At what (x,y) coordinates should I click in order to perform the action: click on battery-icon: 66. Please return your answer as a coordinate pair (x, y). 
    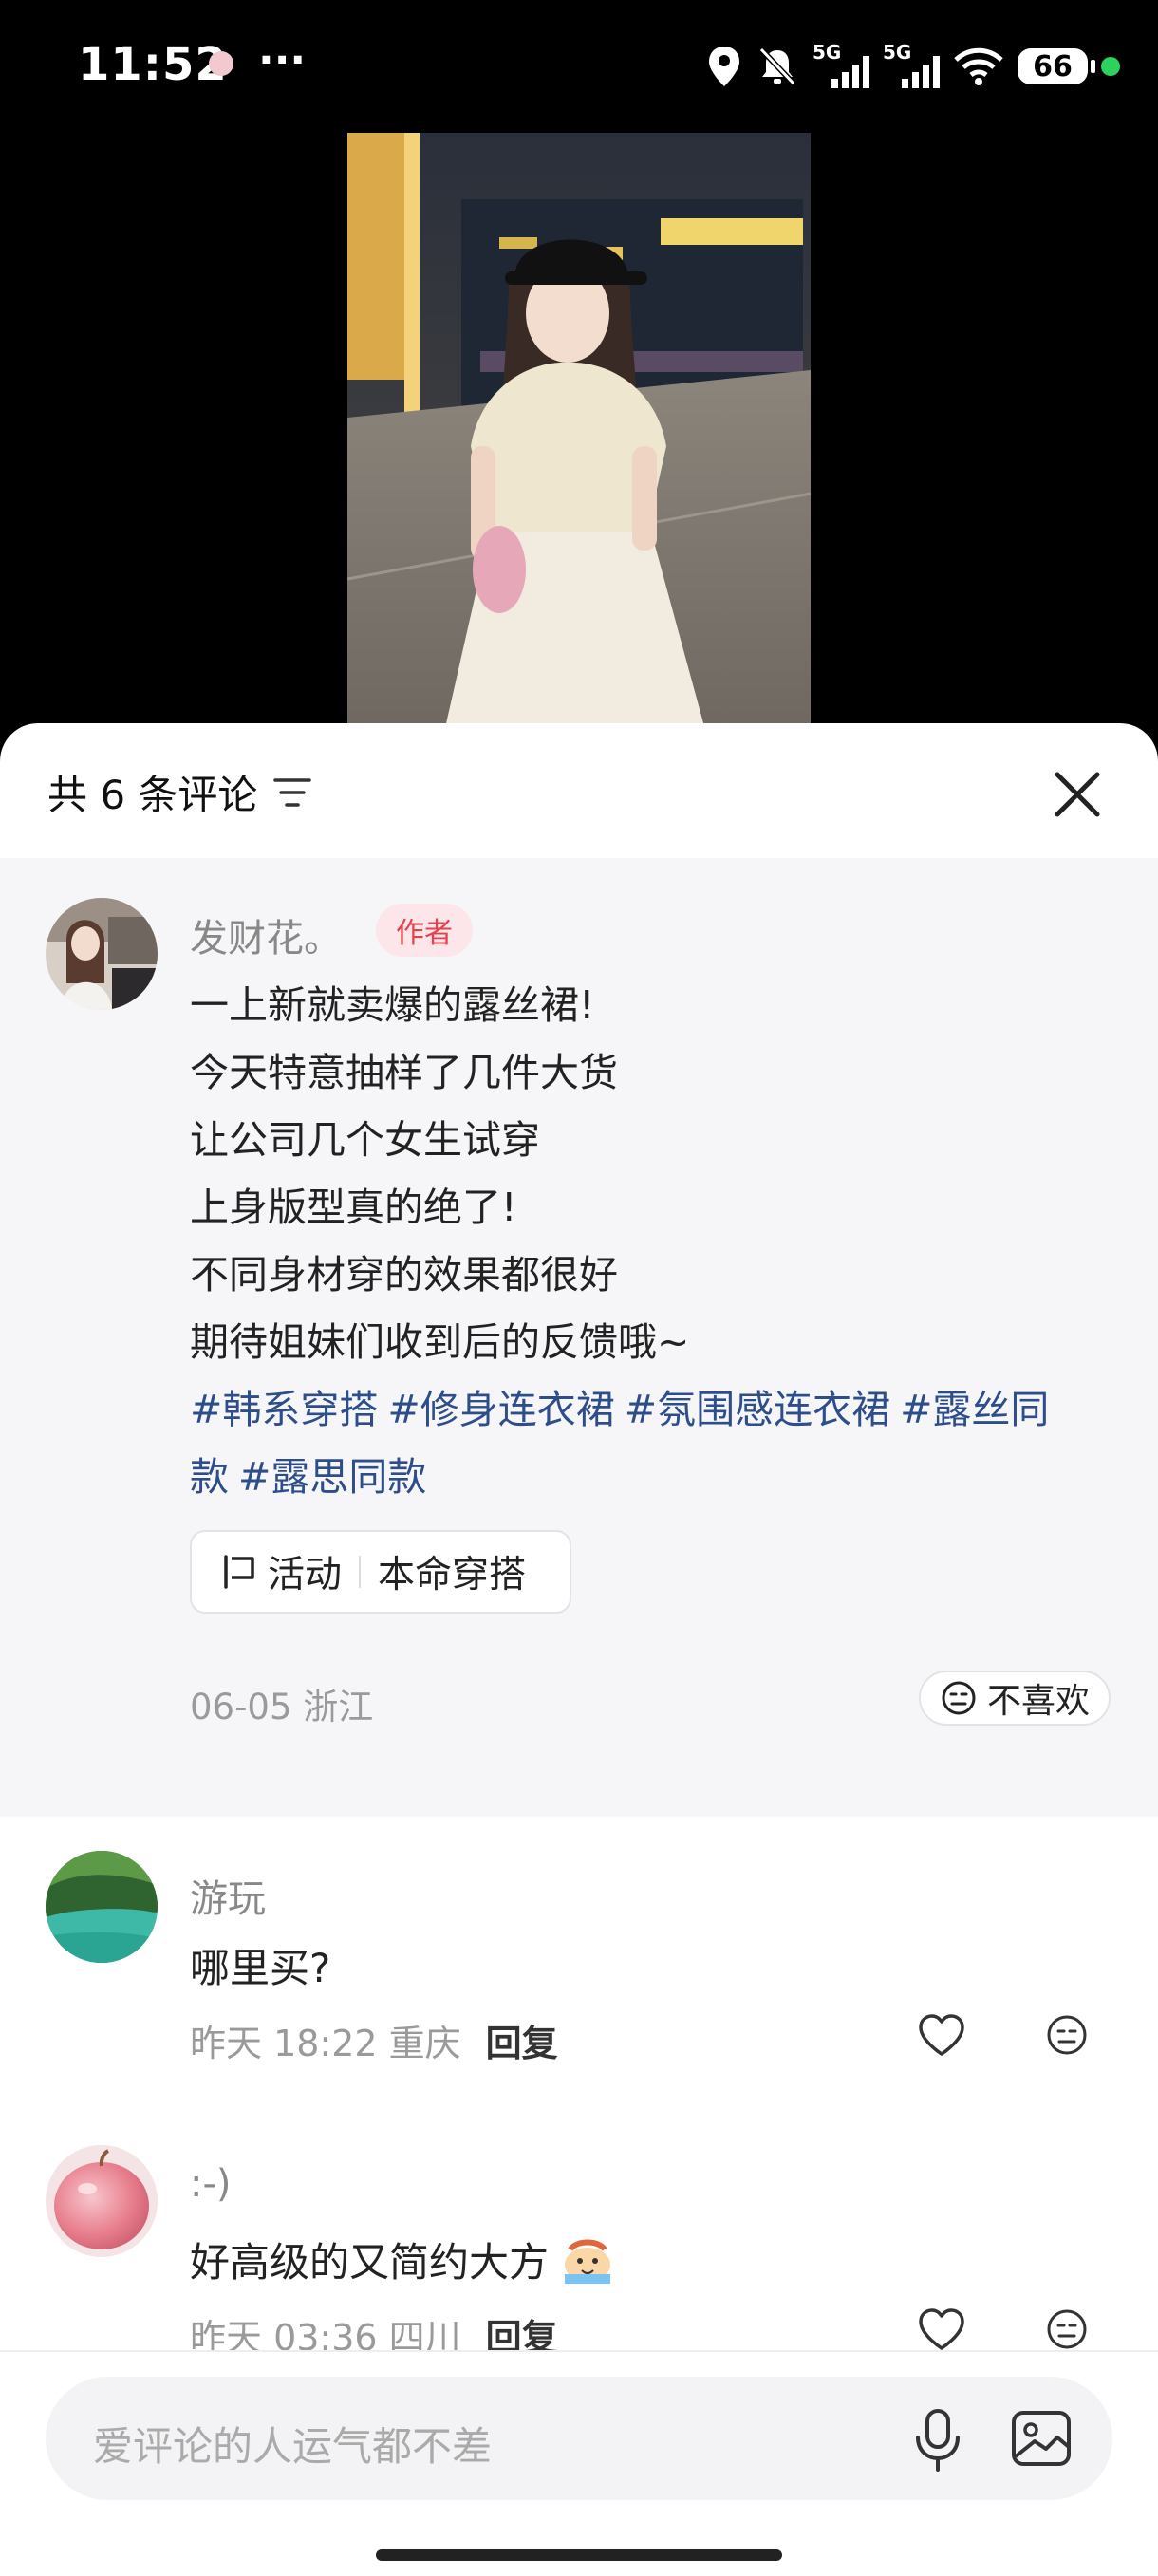
    Looking at the image, I should click on (1056, 66).